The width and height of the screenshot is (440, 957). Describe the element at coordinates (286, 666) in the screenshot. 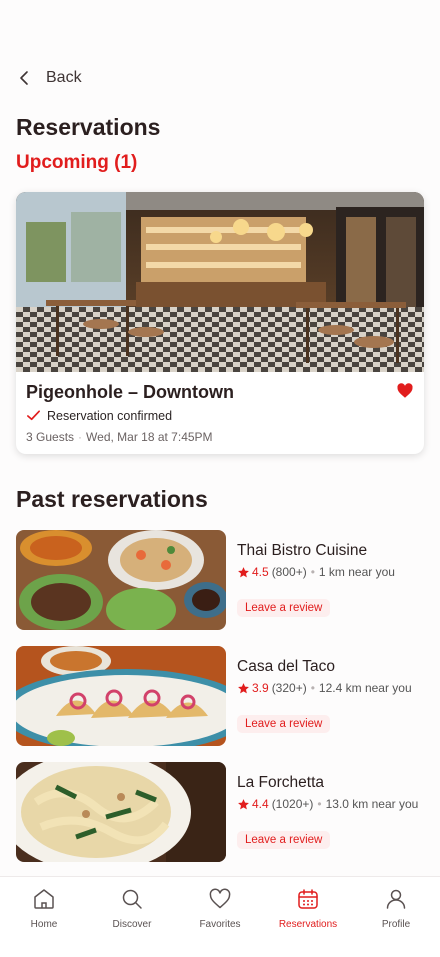

I see `restaurant-name: Casa del Taco` at that location.